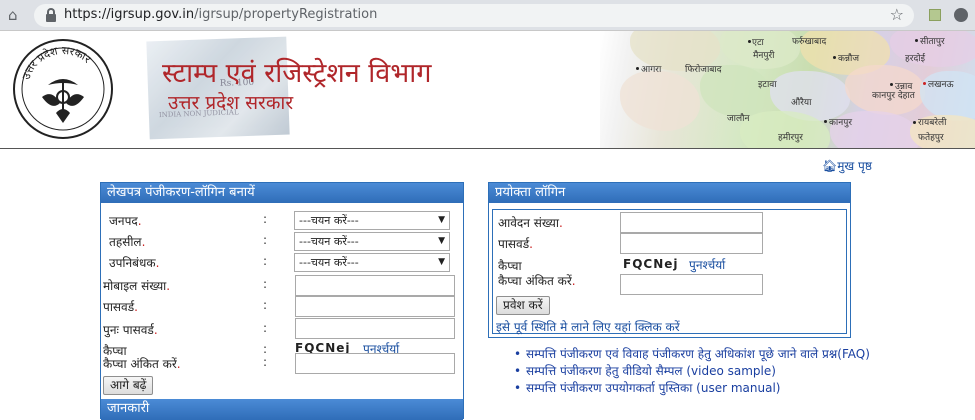  Describe the element at coordinates (372, 241) in the screenshot. I see `tehsil-select: ---चयन करें--- ▼` at that location.